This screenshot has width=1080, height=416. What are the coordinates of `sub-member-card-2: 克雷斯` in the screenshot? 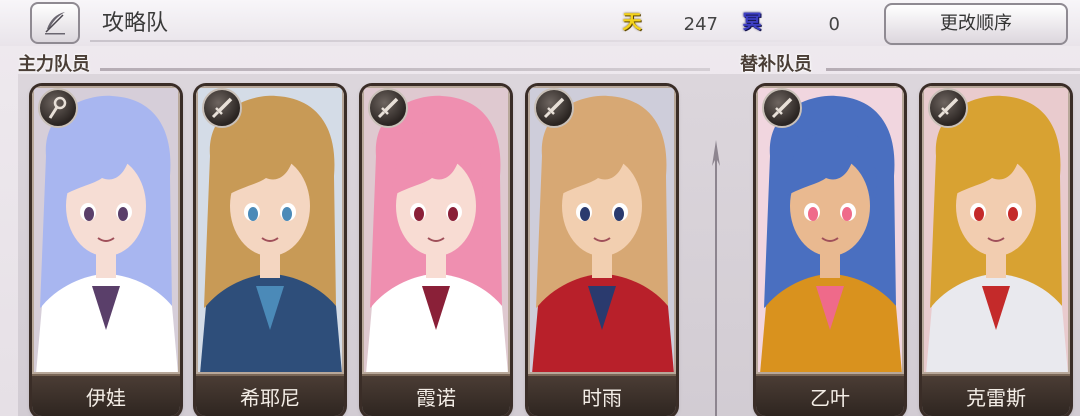 It's located at (996, 251).